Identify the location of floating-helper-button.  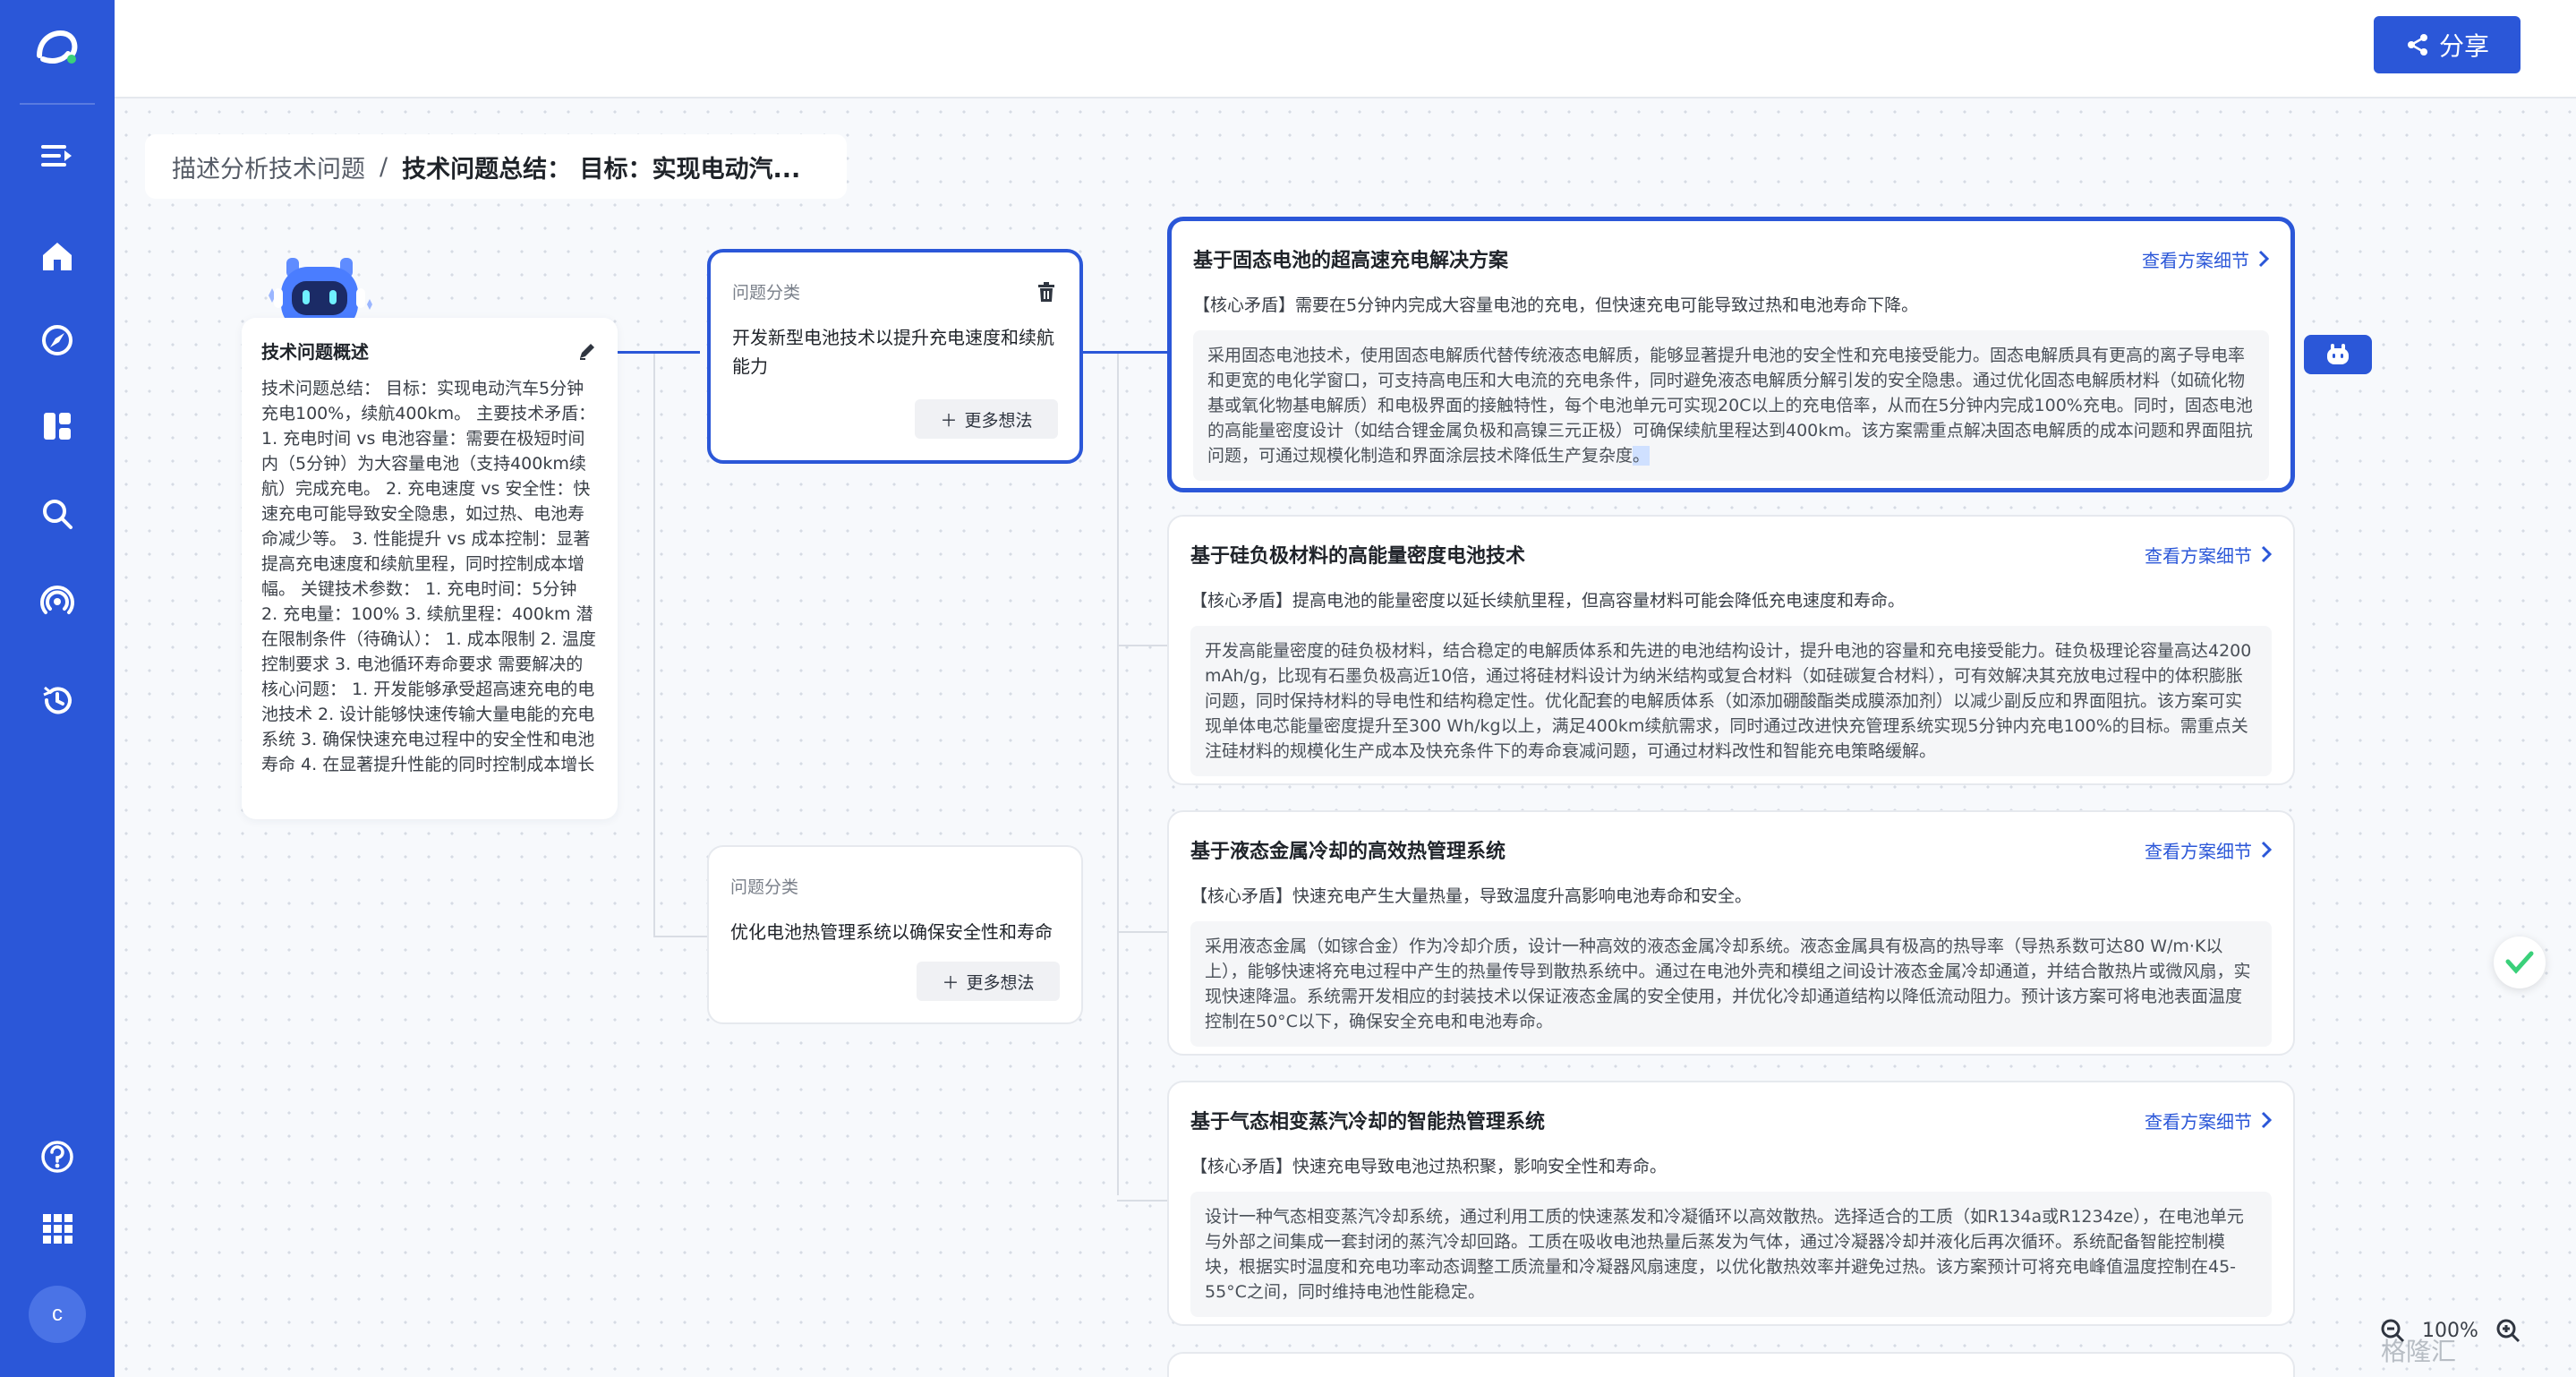
(2520, 962).